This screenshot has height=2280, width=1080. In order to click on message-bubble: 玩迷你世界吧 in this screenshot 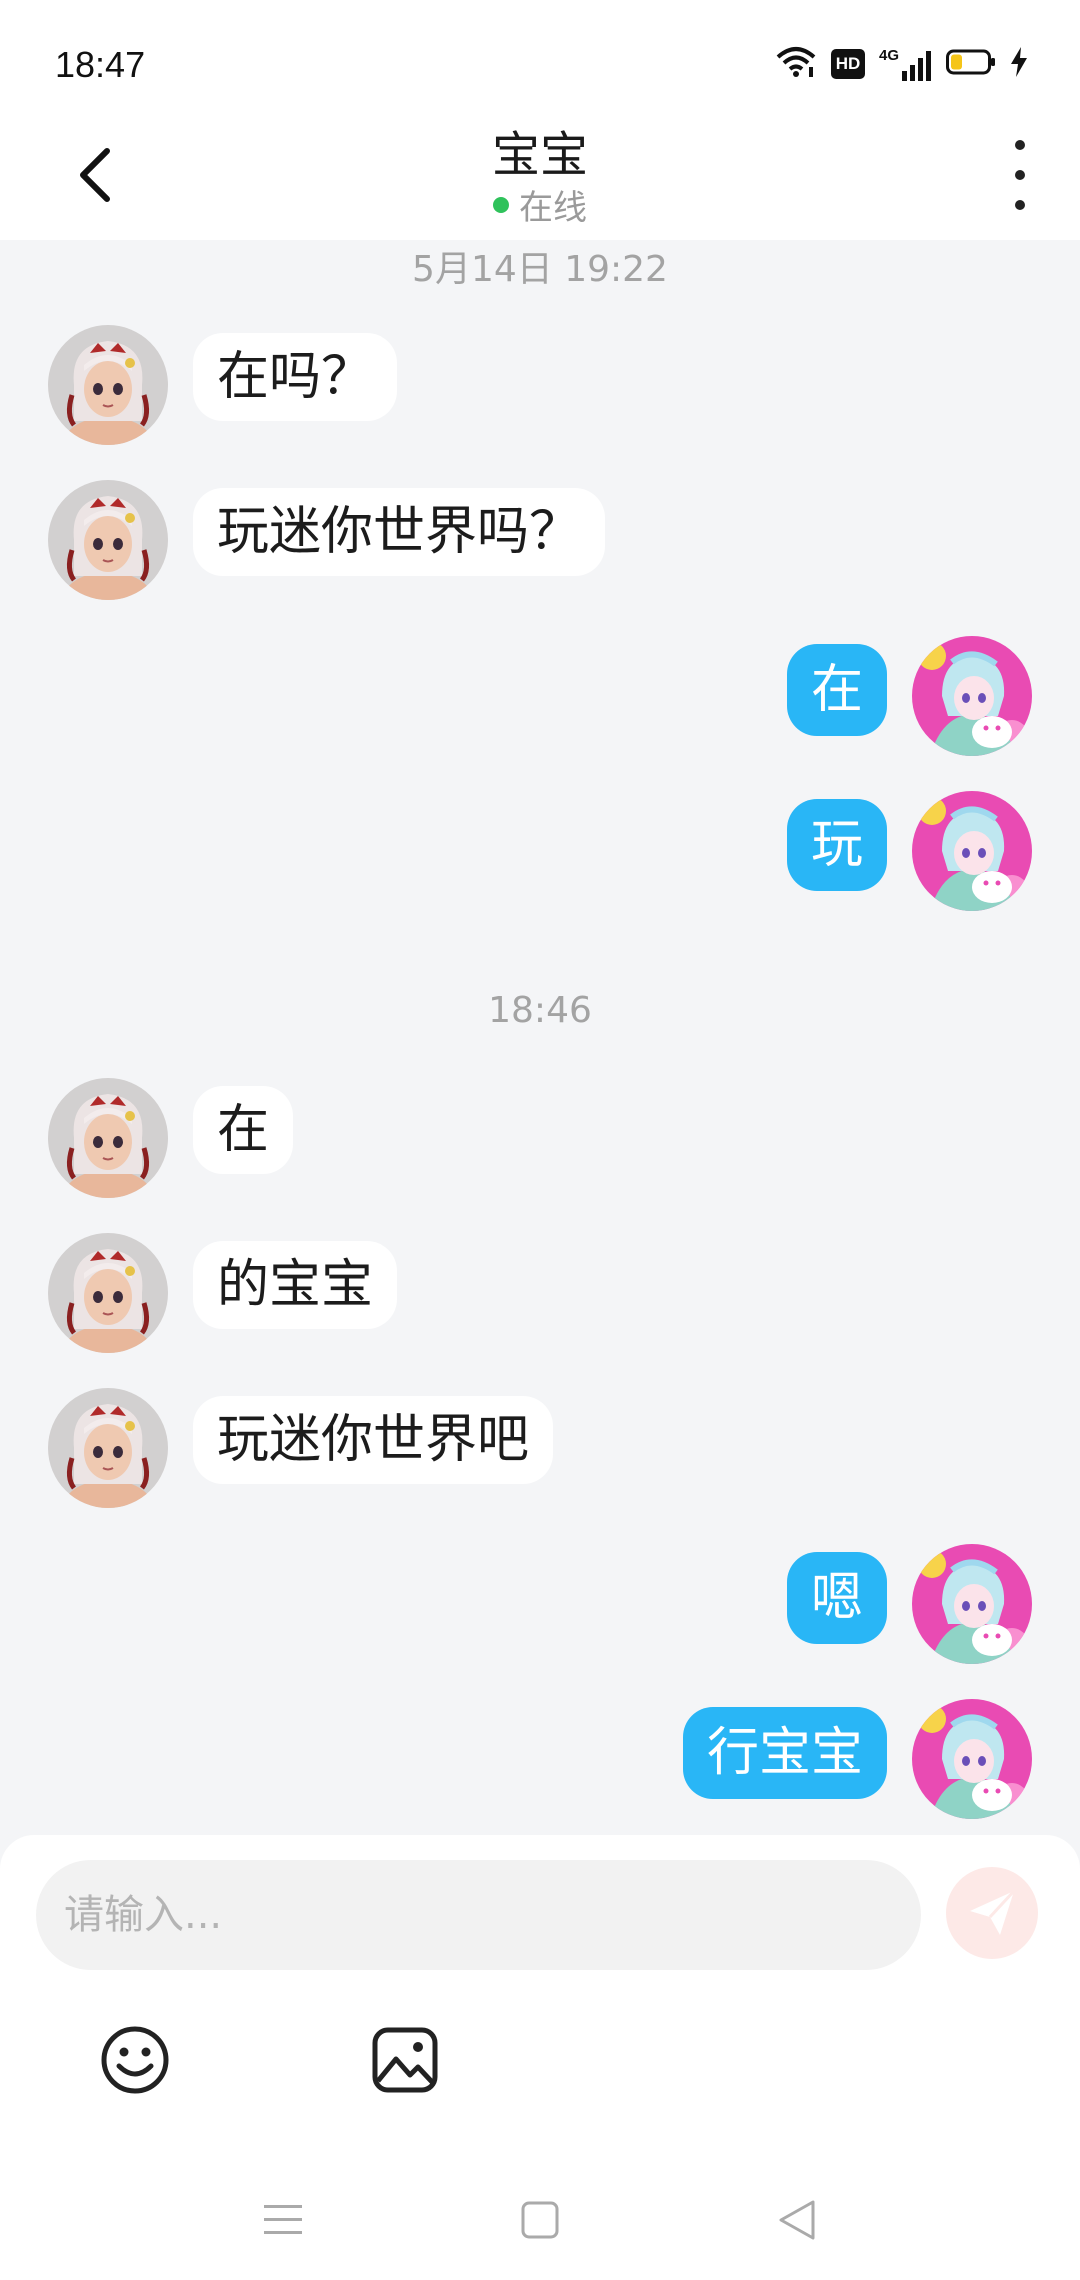, I will do `click(373, 1440)`.